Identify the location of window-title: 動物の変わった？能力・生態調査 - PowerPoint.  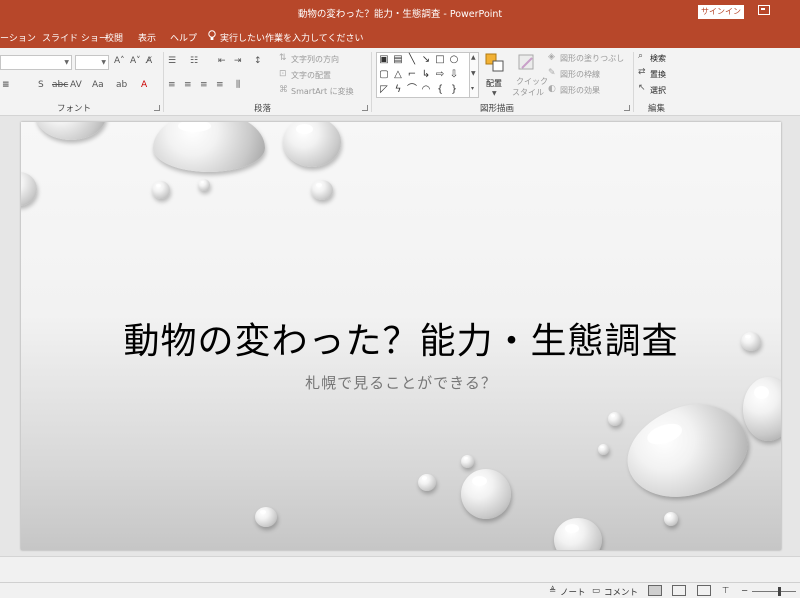
(400, 14).